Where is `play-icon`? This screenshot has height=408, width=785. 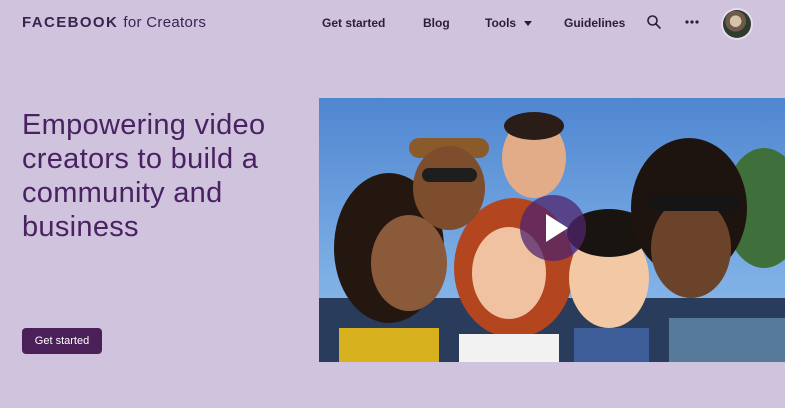 play-icon is located at coordinates (557, 228).